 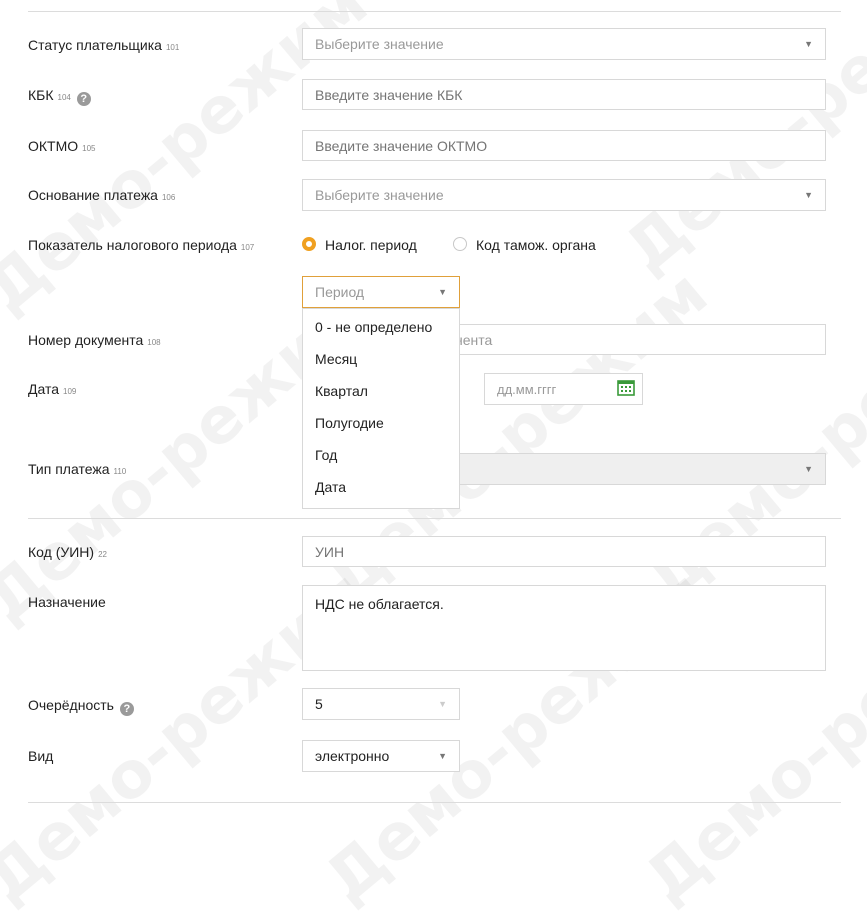 I want to click on period-select: Период ▼, so click(x=381, y=292).